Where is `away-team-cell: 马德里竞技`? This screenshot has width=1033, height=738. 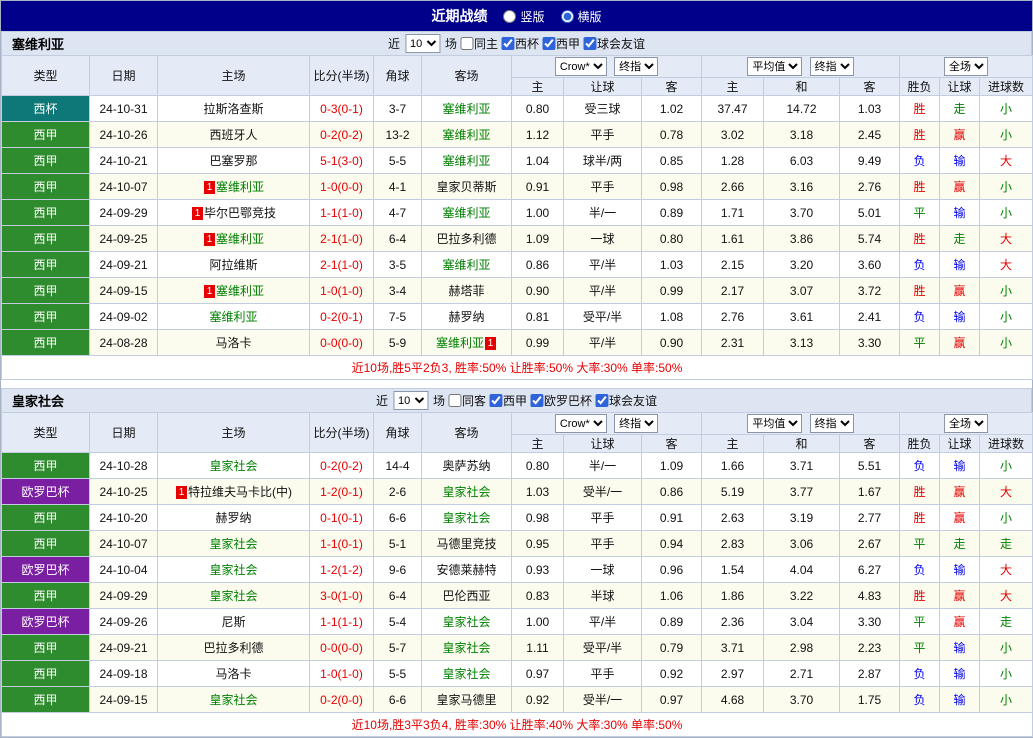 away-team-cell: 马德里竞技 is located at coordinates (466, 543).